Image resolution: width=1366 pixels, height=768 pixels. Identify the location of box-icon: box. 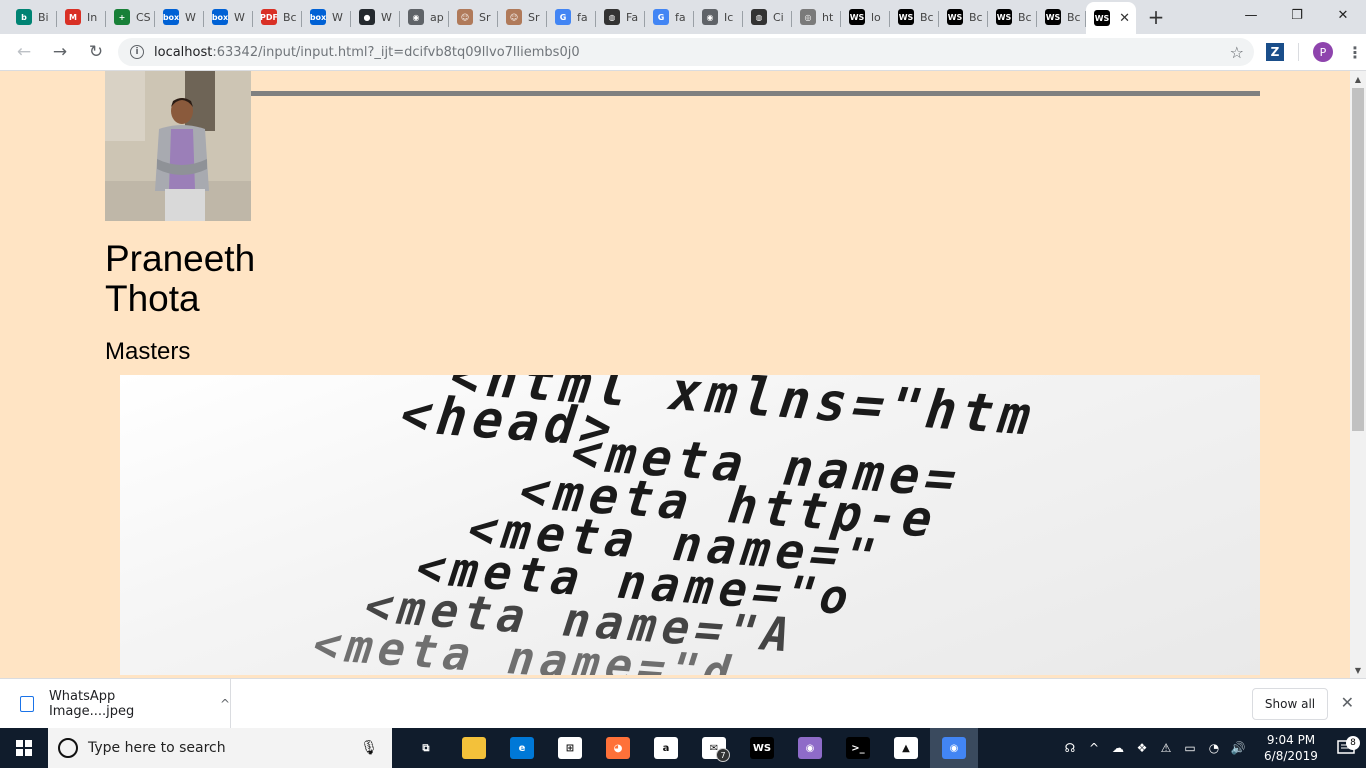
(220, 17).